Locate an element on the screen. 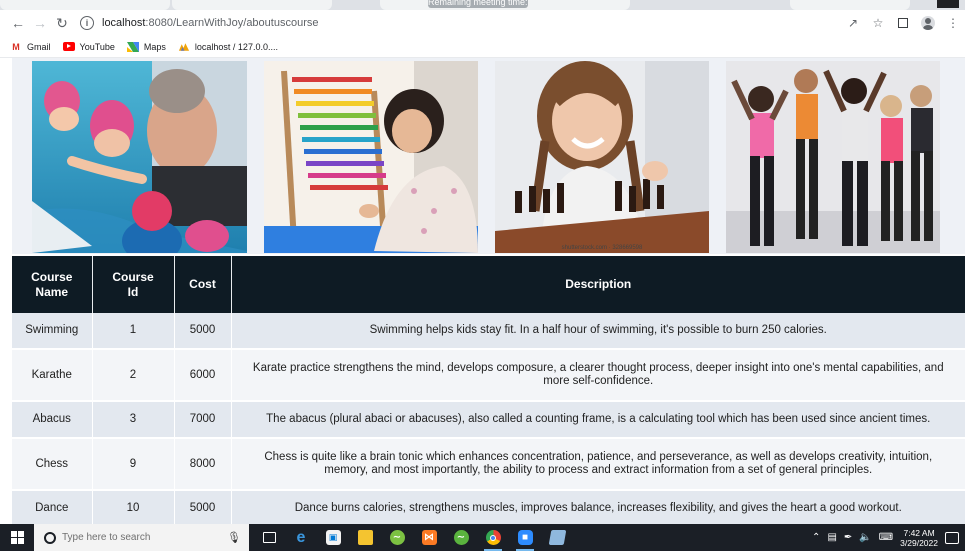 This screenshot has height=551, width=965. side-panel-icon is located at coordinates (903, 23).